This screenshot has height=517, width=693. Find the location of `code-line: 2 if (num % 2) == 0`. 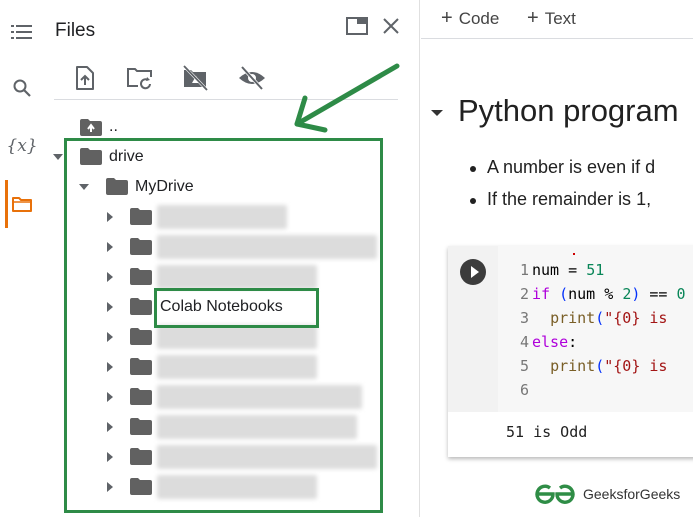

code-line: 2 if (num % 2) == 0 is located at coordinates (592, 294).